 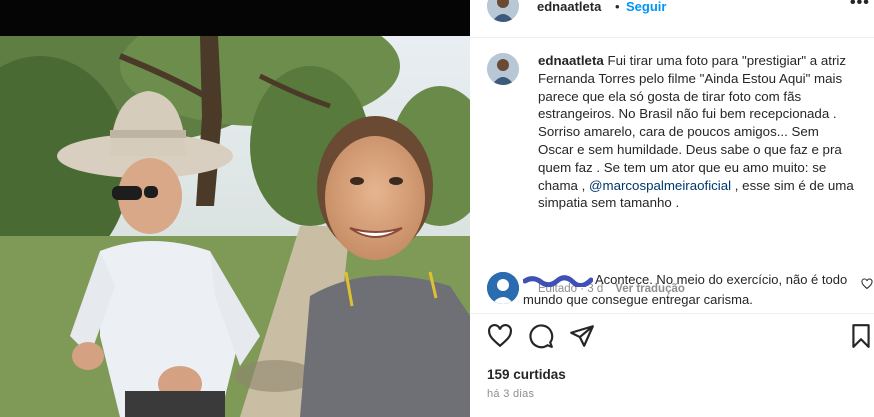 What do you see at coordinates (541, 336) in the screenshot?
I see `comment-icon` at bounding box center [541, 336].